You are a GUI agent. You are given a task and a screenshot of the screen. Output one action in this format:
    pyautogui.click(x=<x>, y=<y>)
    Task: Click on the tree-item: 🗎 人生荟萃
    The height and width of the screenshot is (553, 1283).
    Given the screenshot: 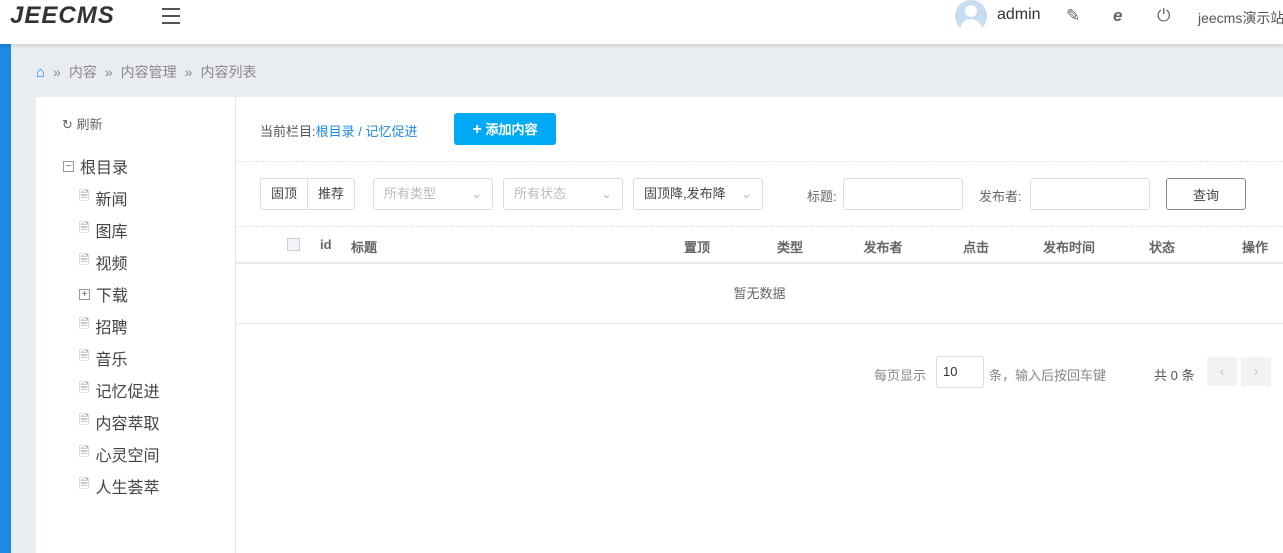 What is the action you would take?
    pyautogui.click(x=119, y=486)
    